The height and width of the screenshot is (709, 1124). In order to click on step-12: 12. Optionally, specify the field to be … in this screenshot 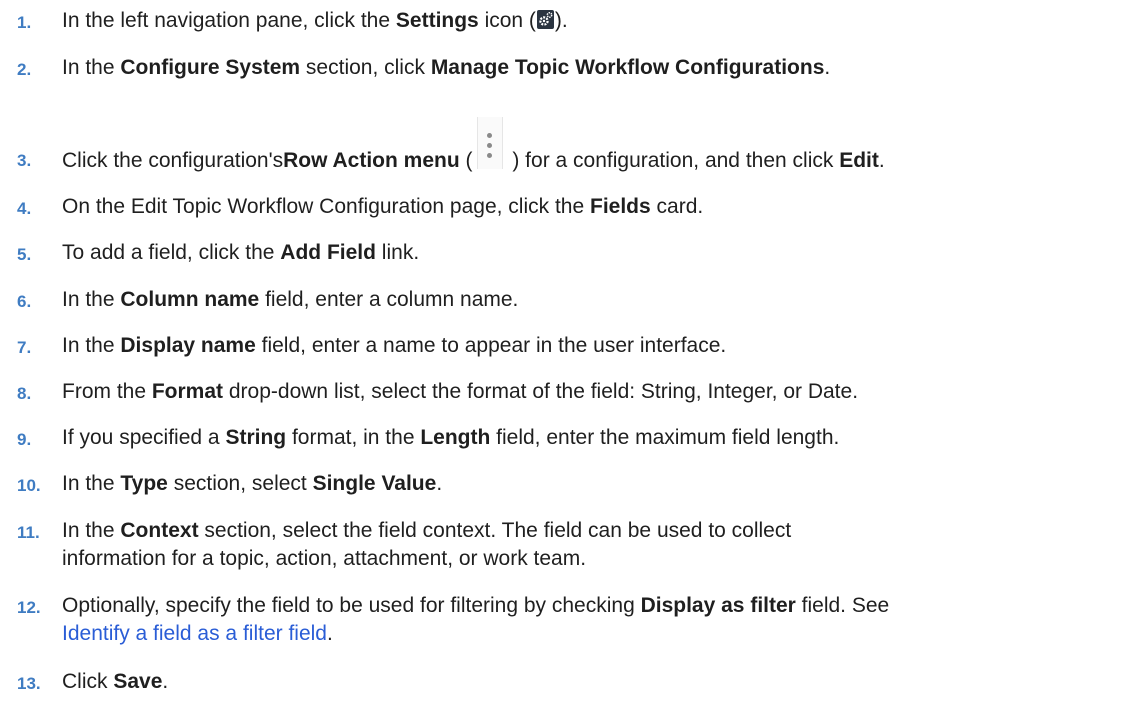, I will do `click(562, 620)`.